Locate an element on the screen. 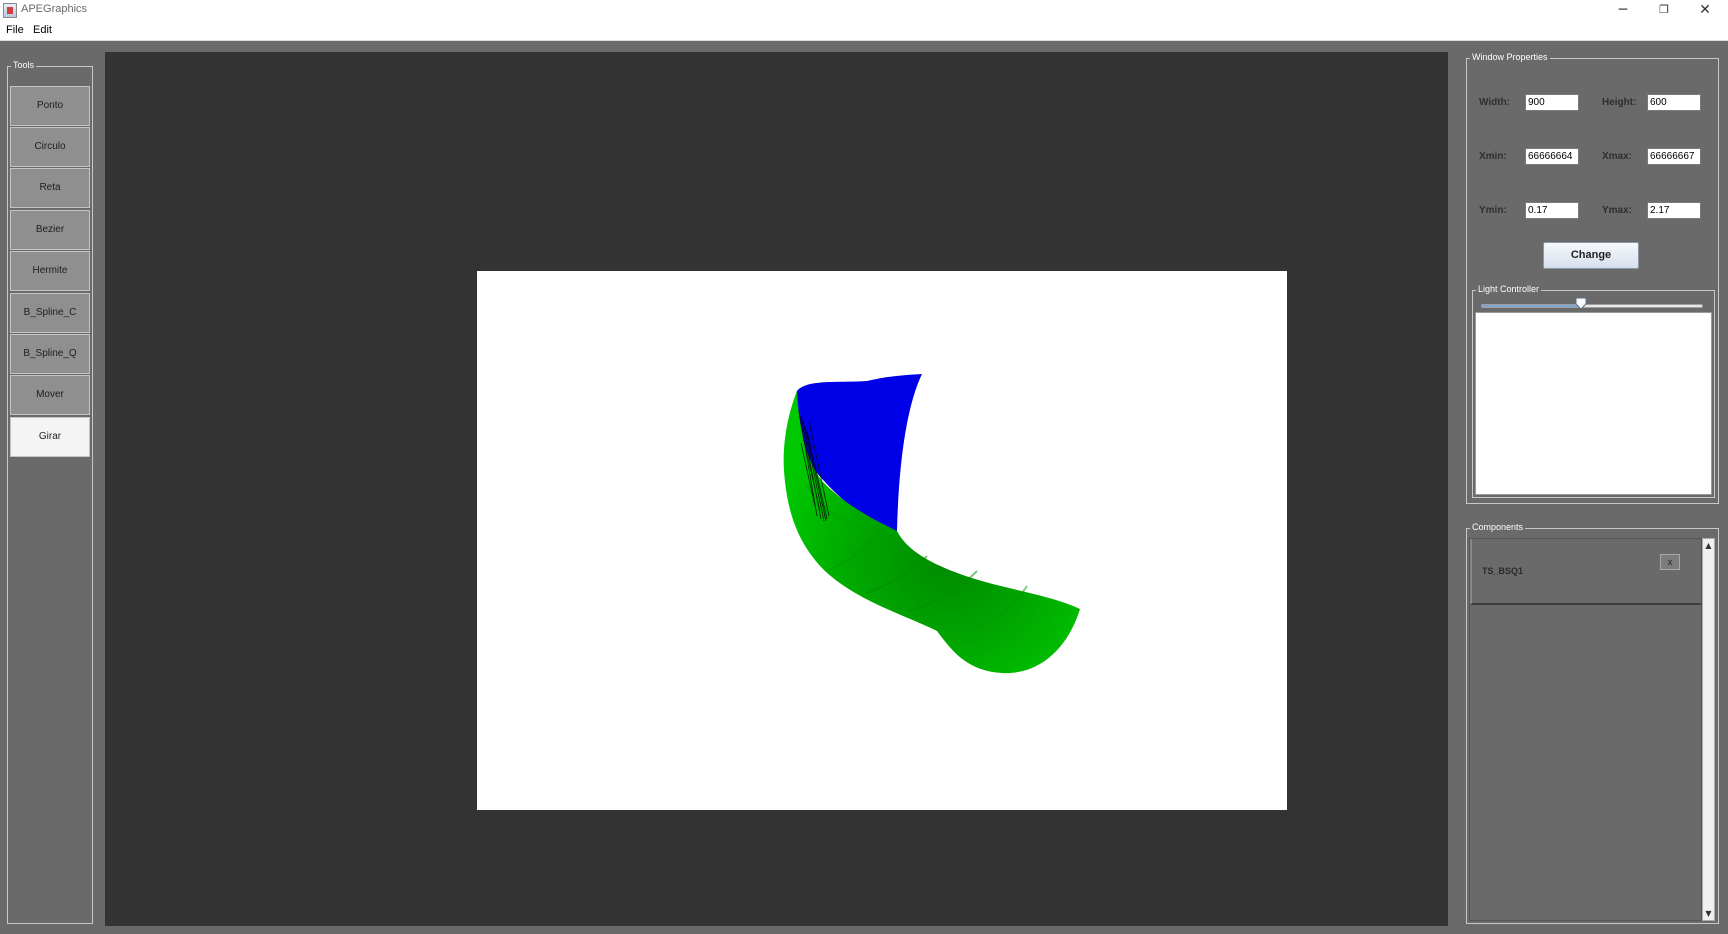 This screenshot has height=934, width=1728. components-title: Components is located at coordinates (1498, 527).